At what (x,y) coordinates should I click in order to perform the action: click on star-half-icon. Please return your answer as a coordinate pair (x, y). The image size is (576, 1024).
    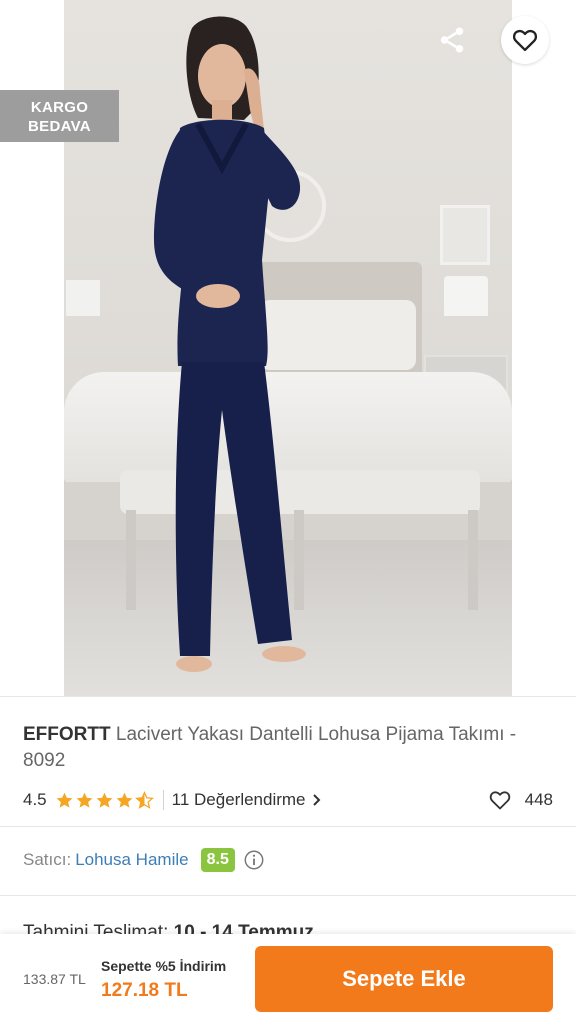
    Looking at the image, I should click on (144, 799).